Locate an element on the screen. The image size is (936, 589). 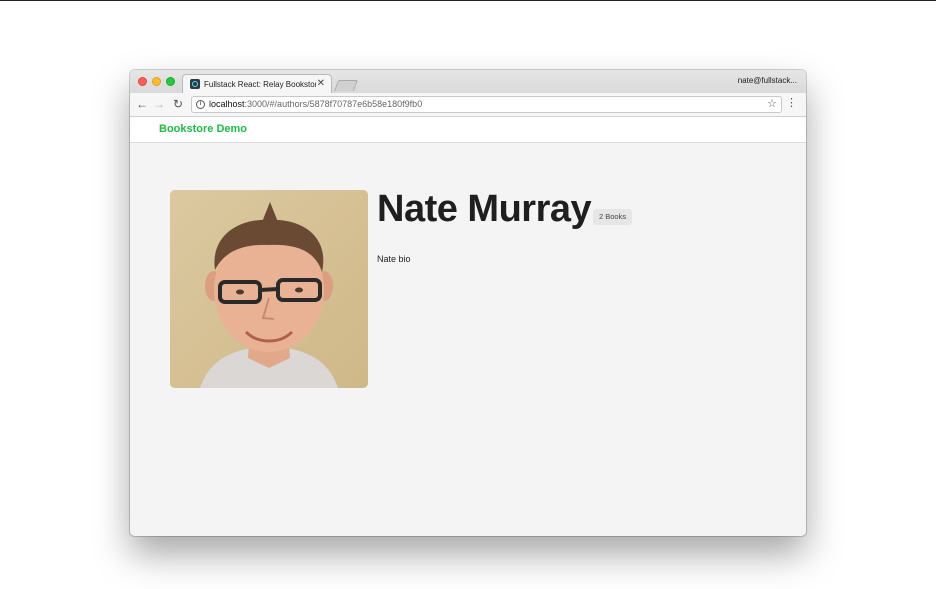
bookmark-star-icon: ☆ is located at coordinates (772, 104).